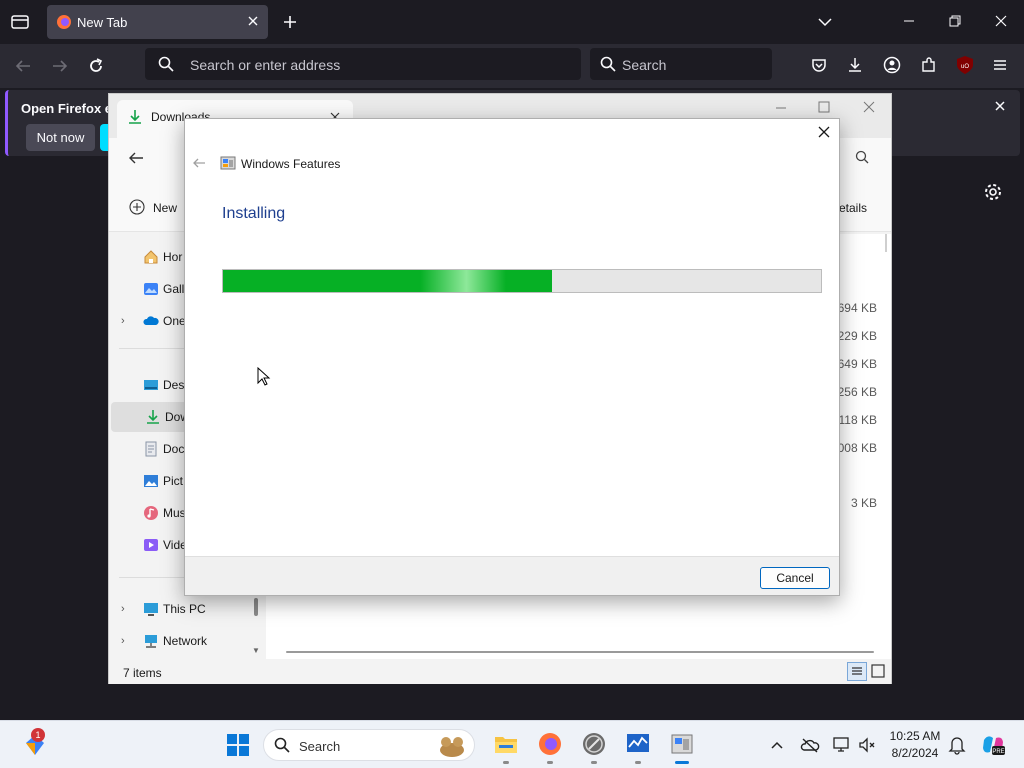  What do you see at coordinates (174, 321) in the screenshot?
I see `sidebar-item-label: One` at bounding box center [174, 321].